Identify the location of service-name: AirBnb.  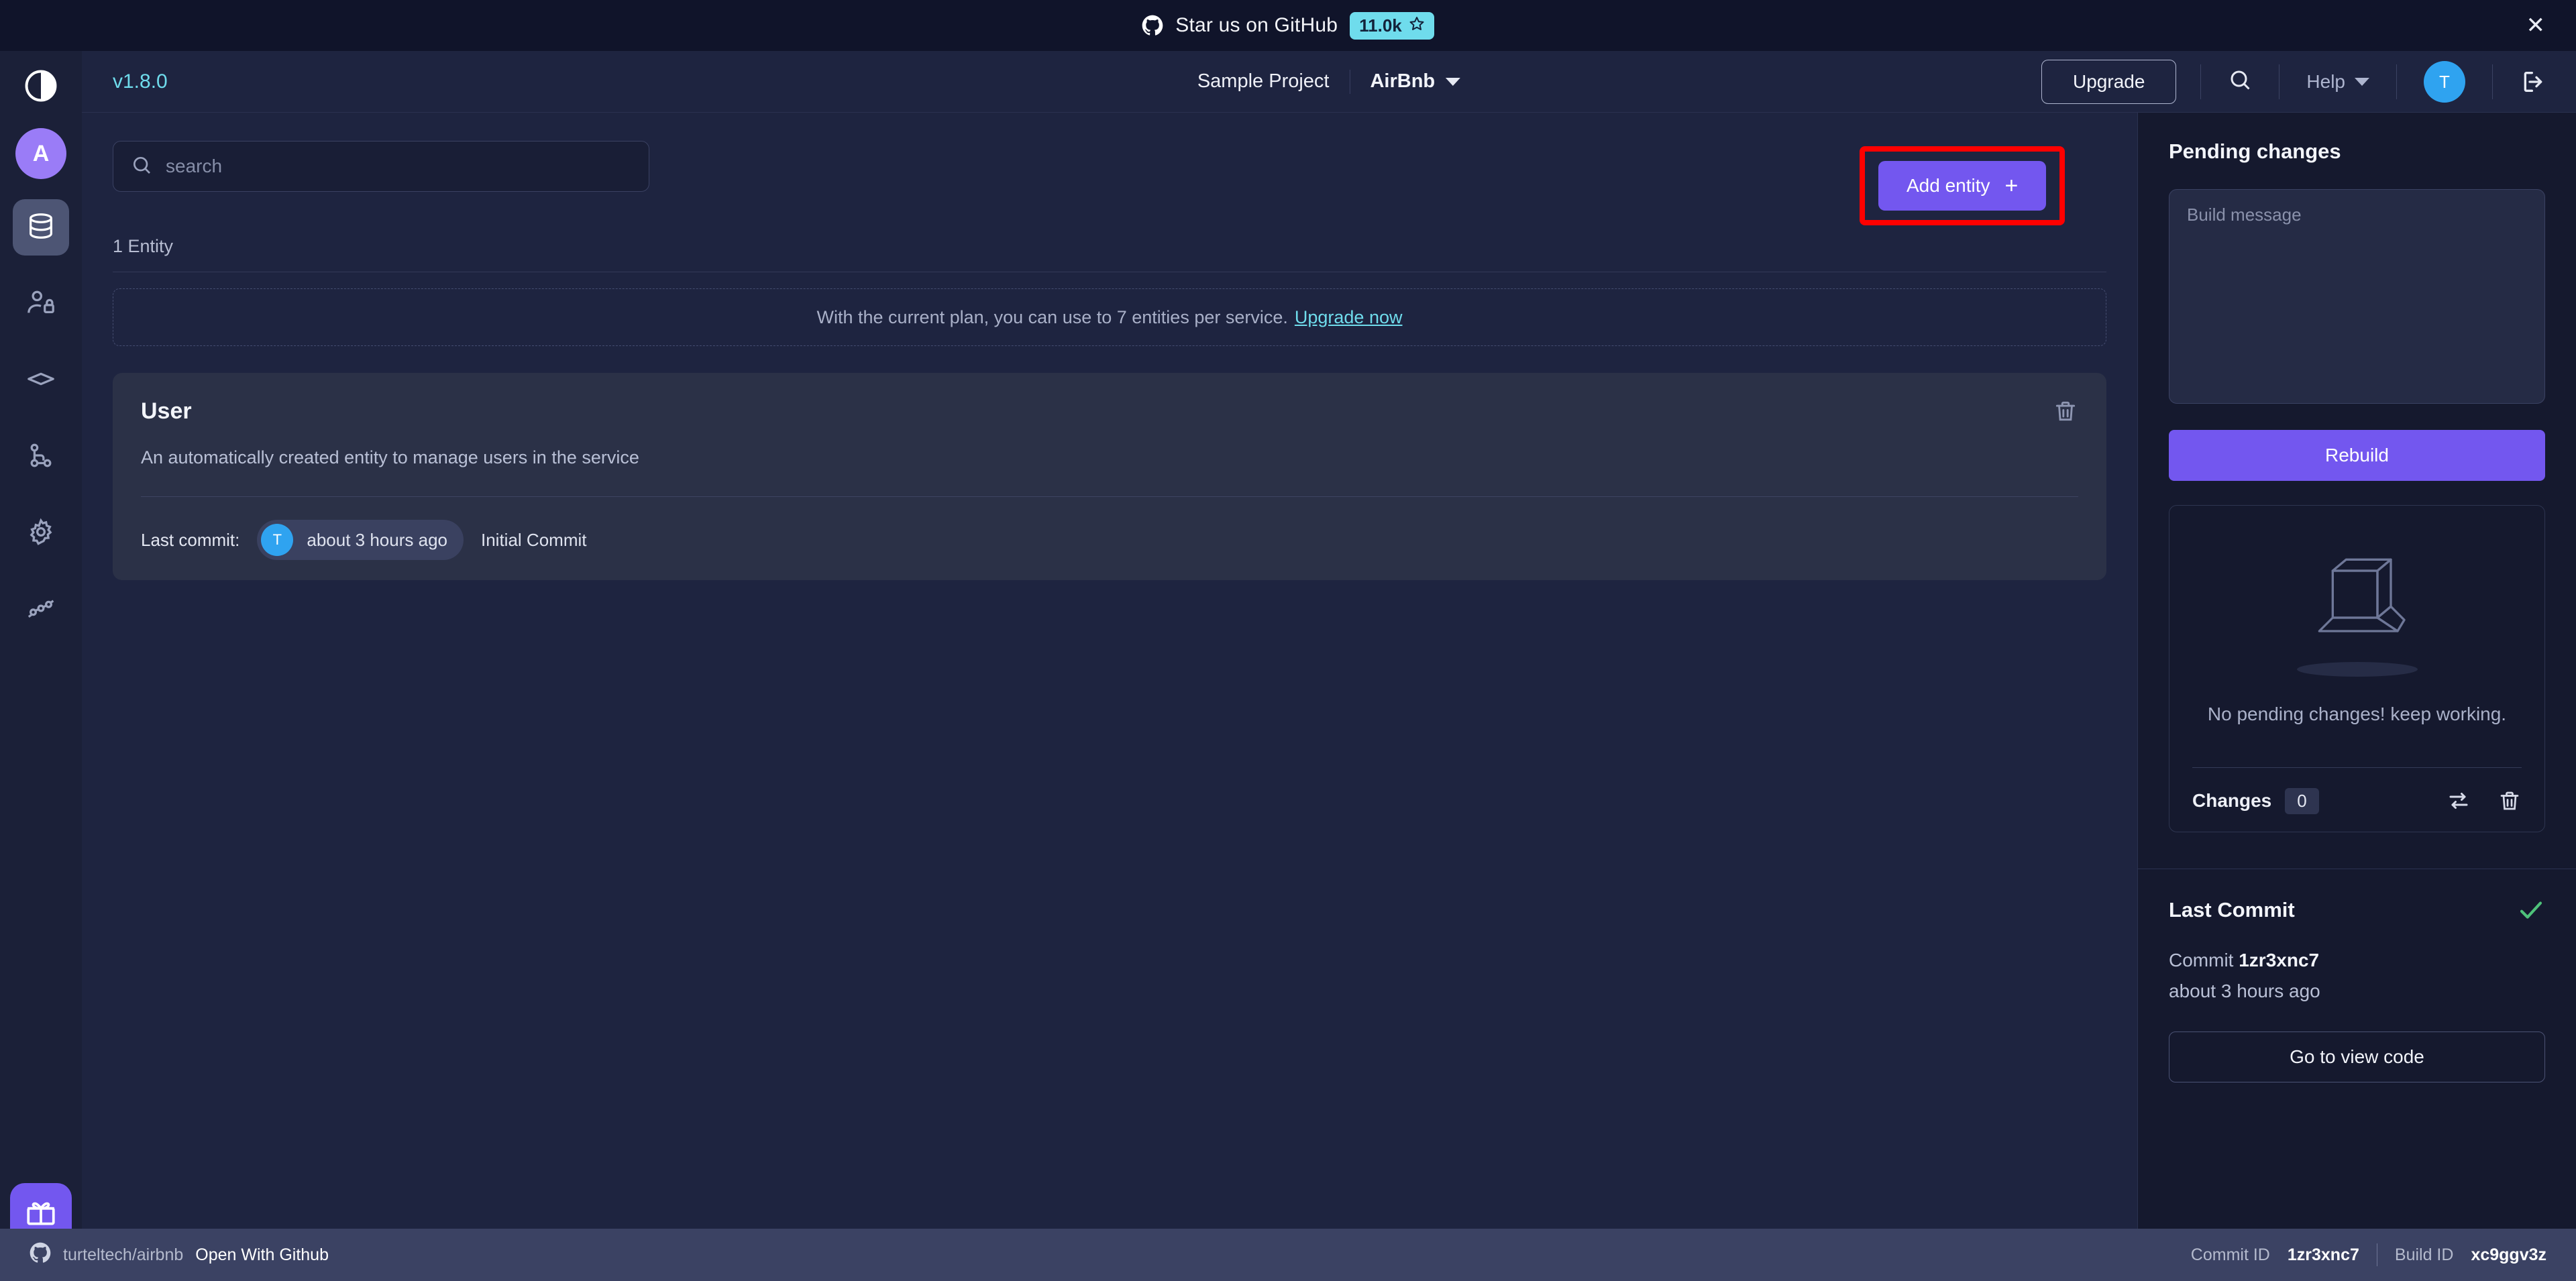
(1403, 81).